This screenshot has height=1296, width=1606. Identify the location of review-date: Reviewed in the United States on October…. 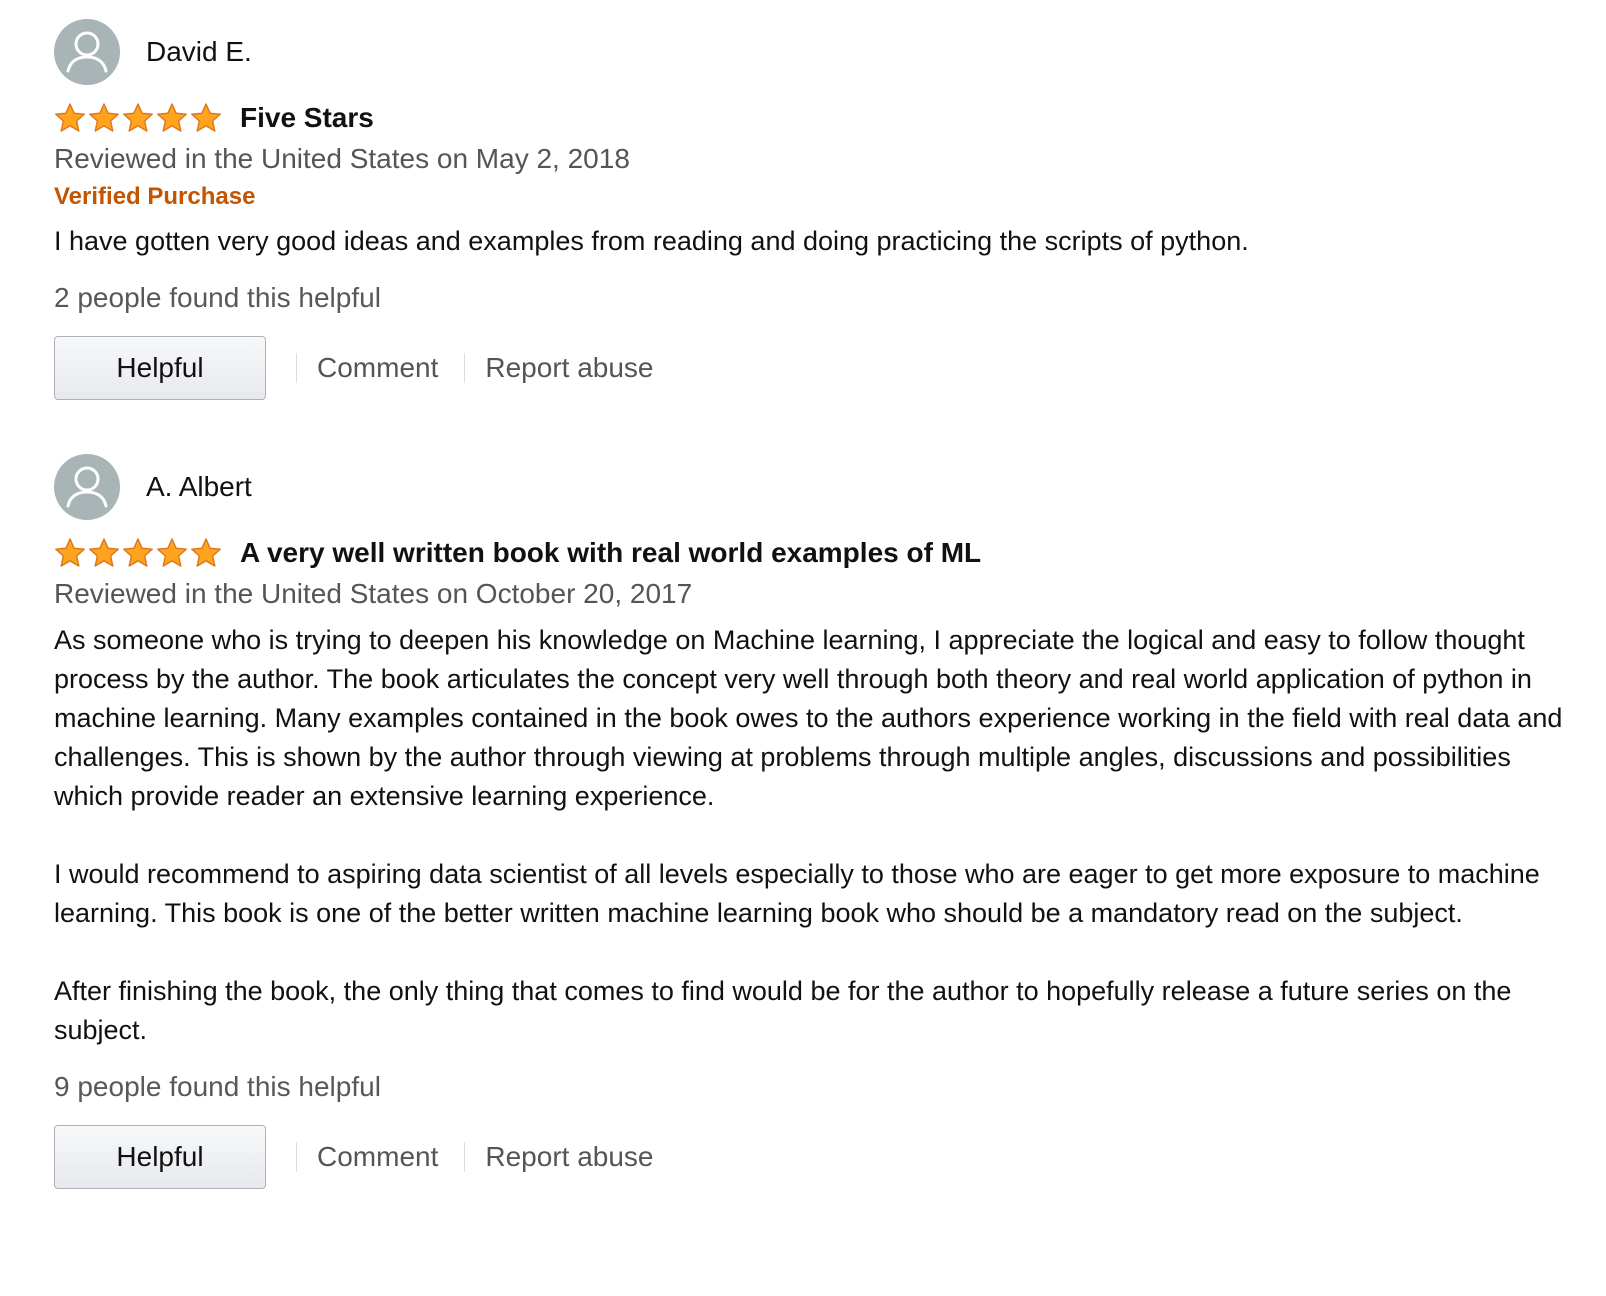
(373, 593).